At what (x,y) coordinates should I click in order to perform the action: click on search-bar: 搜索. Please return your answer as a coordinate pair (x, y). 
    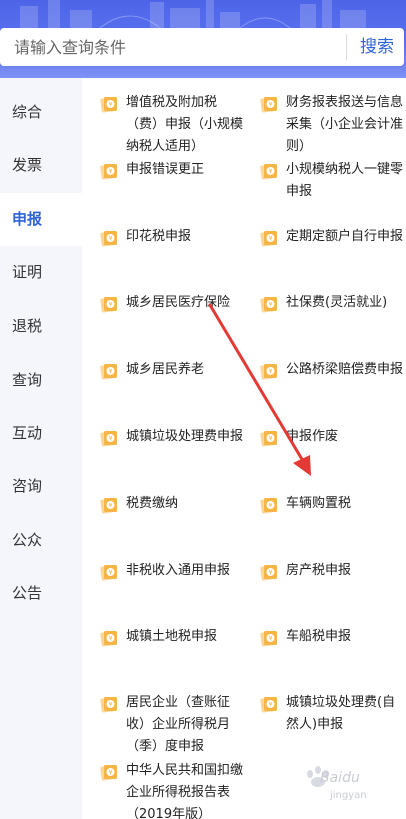
    Looking at the image, I should click on (202, 47).